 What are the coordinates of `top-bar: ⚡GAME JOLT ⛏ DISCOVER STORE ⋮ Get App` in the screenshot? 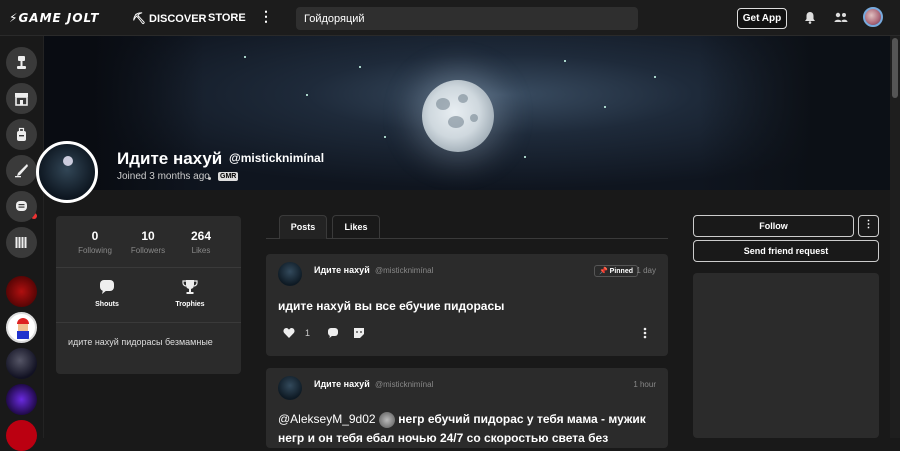 It's located at (450, 18).